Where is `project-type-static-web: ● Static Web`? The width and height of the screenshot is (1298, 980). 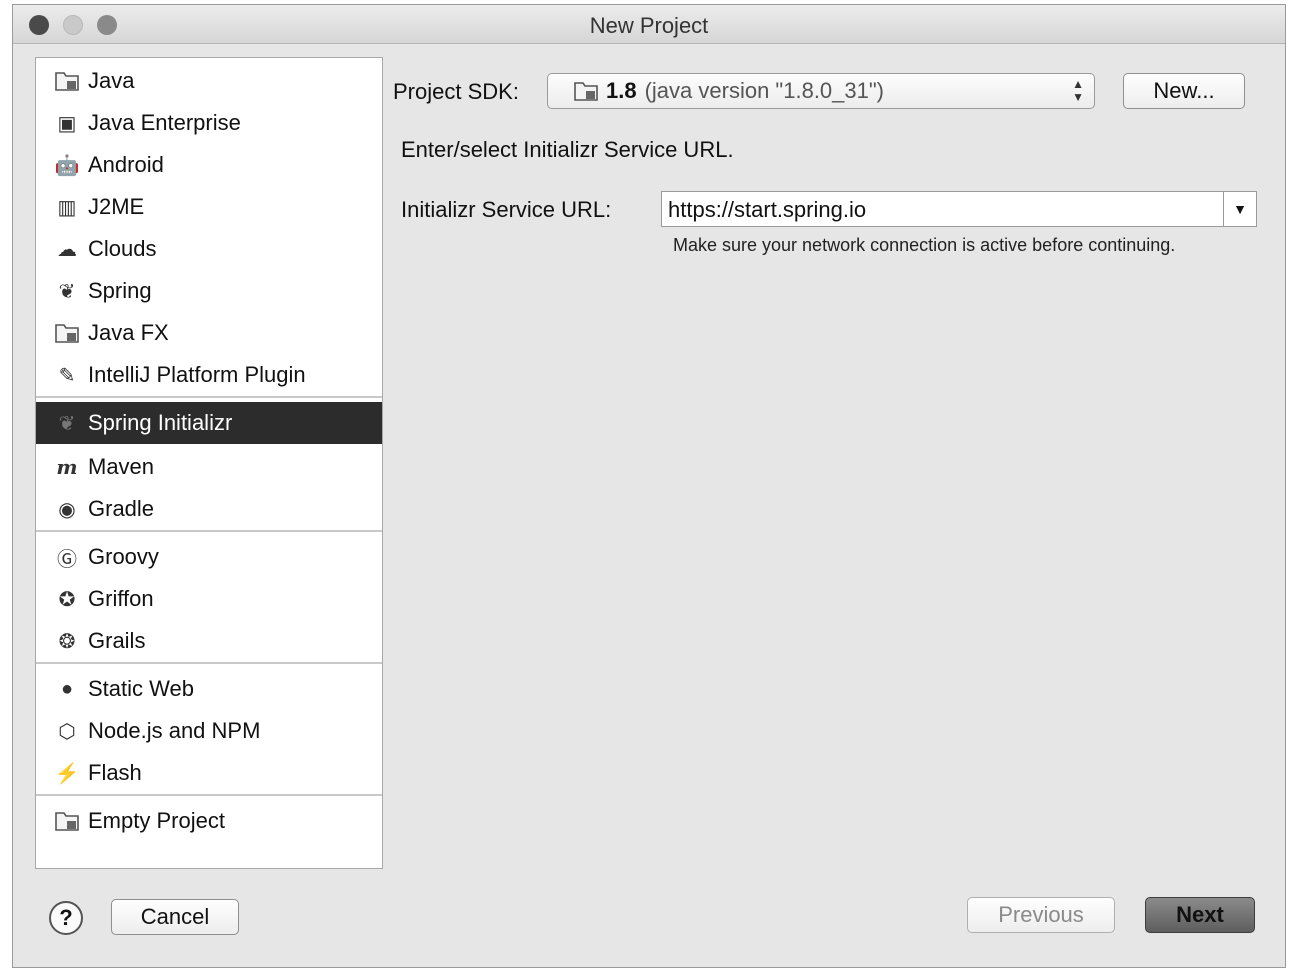
project-type-static-web: ● Static Web is located at coordinates (209, 689).